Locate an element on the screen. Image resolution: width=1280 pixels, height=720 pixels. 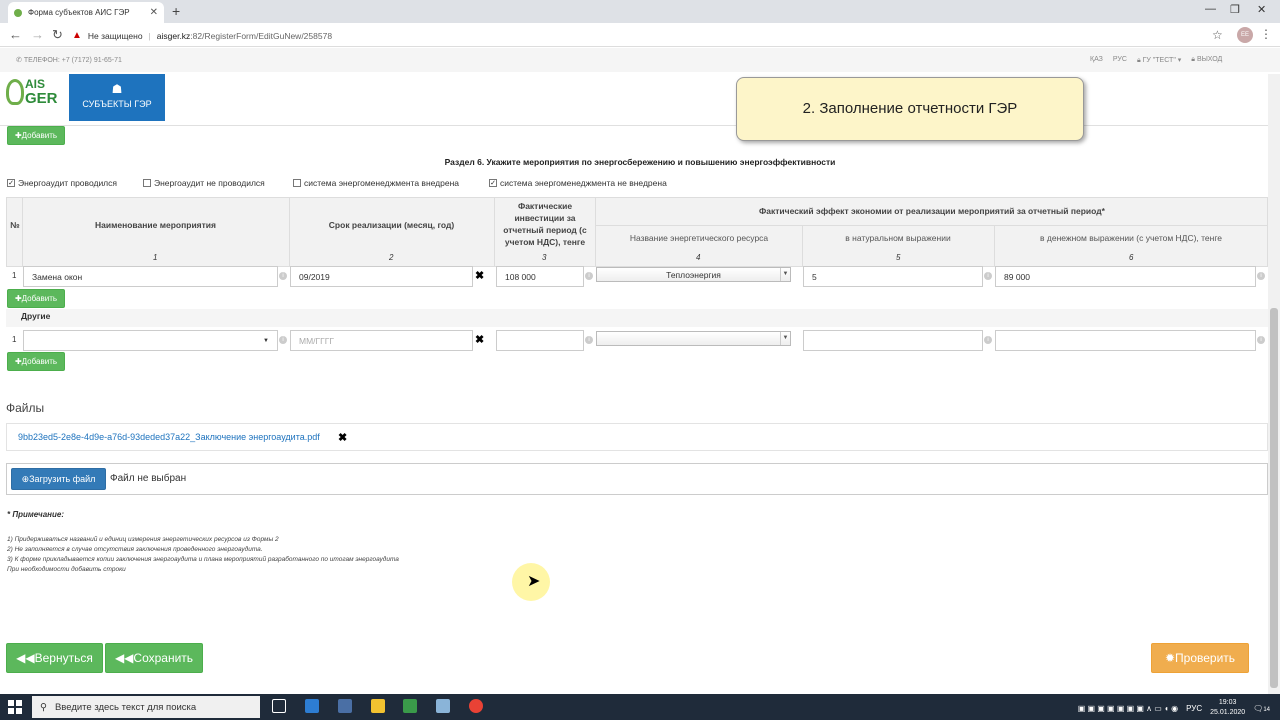
windows-start-icon is located at coordinates (15, 707).